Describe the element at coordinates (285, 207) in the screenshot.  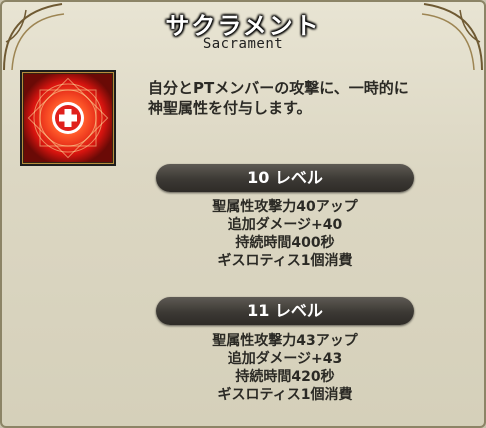
I see `effect-line: 聖属性攻撃力40アップ` at that location.